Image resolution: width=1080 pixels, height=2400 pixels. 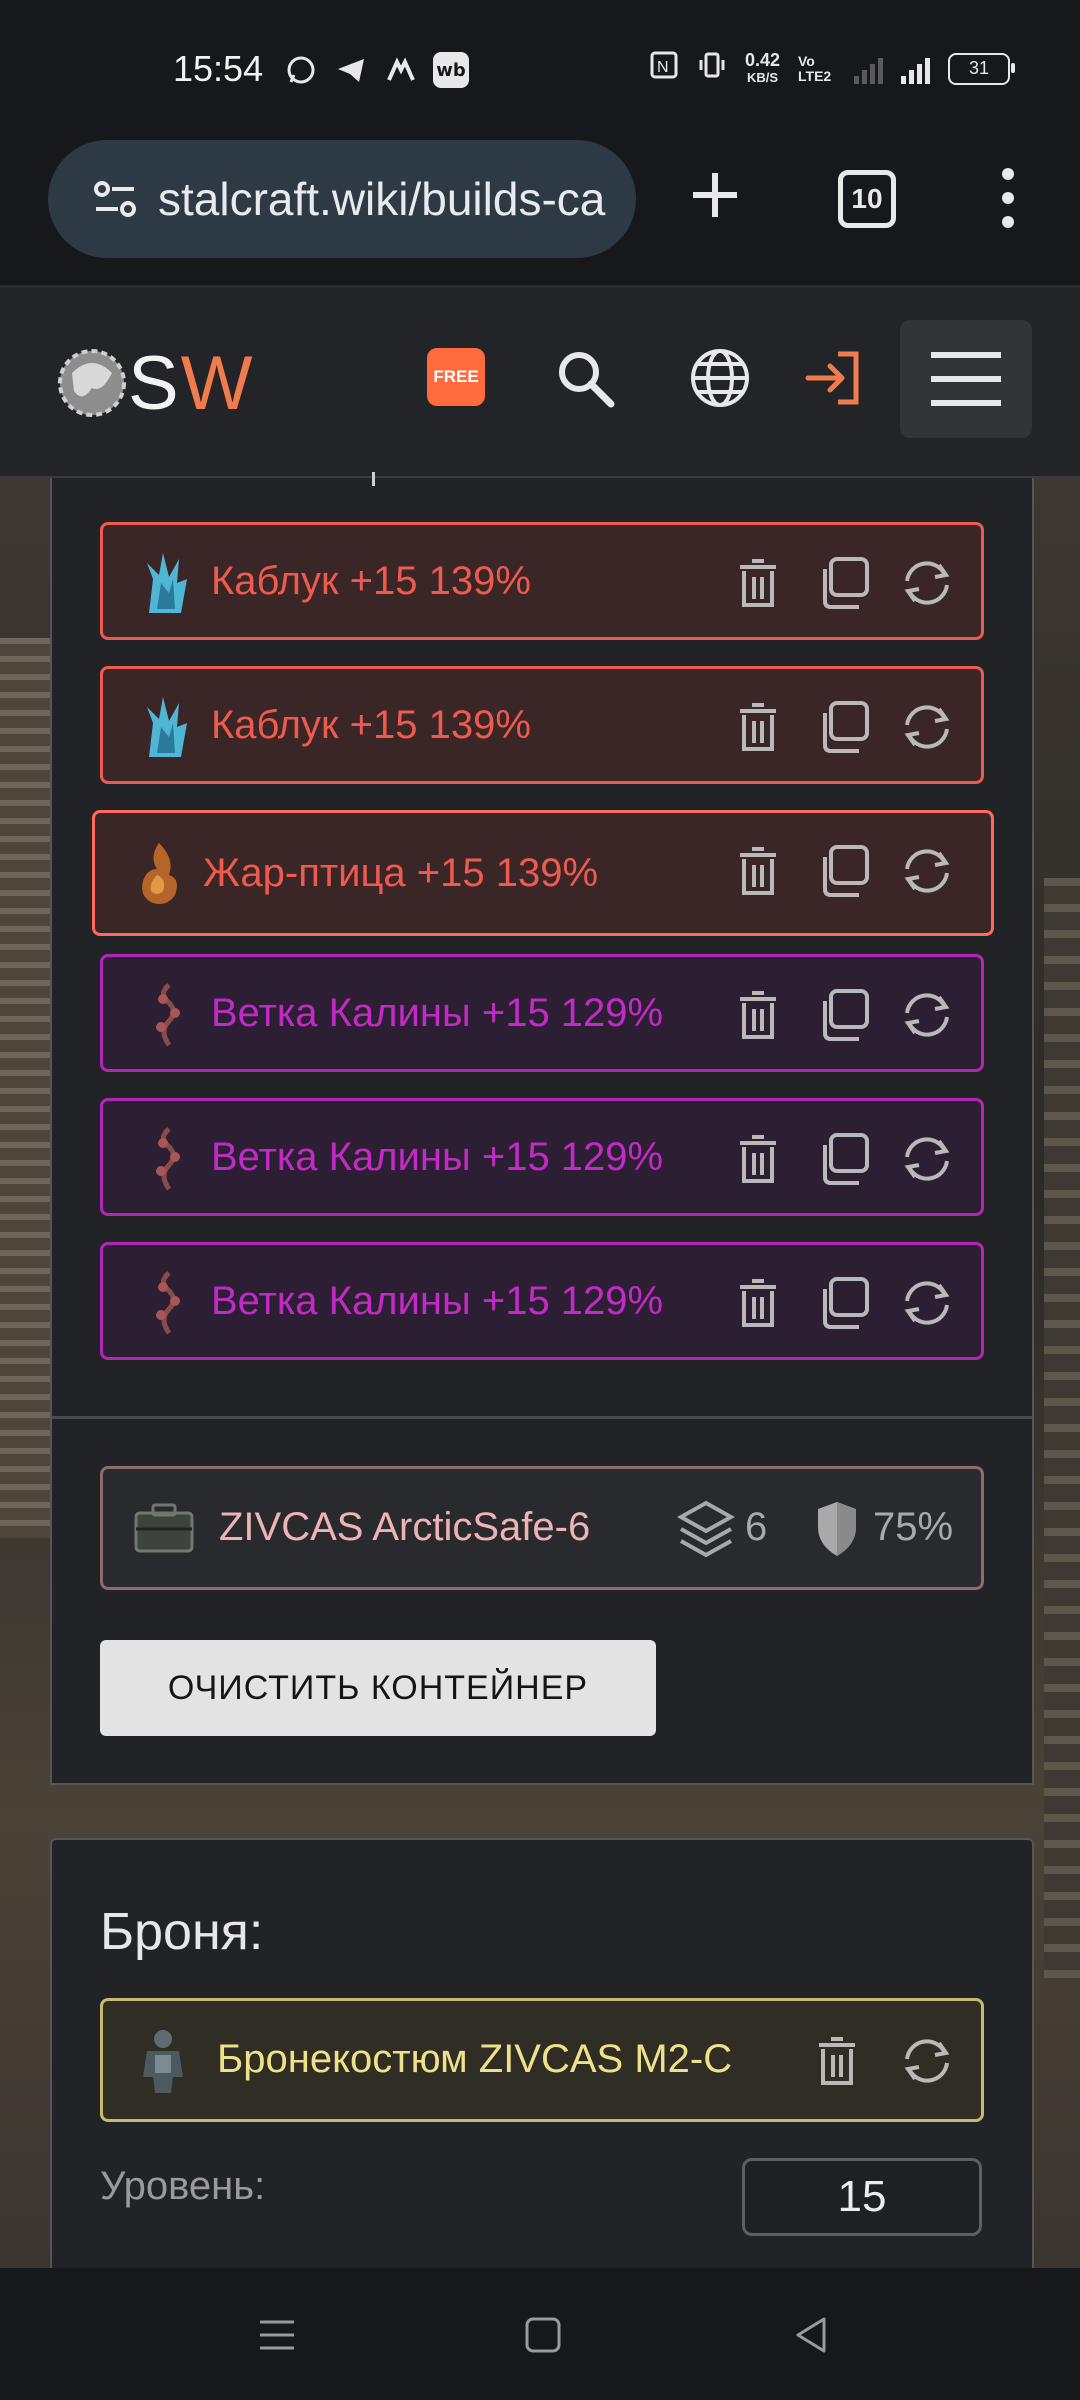 What do you see at coordinates (981, 68) in the screenshot?
I see `battery-icon: 31` at bounding box center [981, 68].